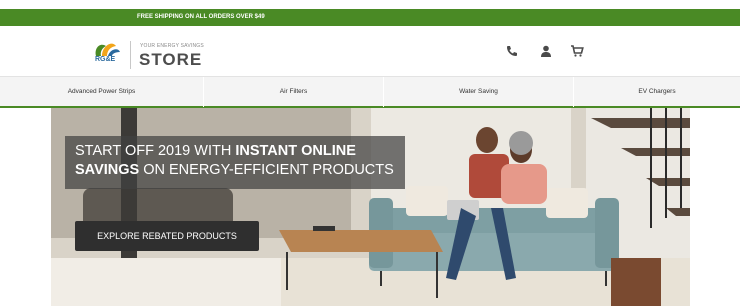 The width and height of the screenshot is (740, 306). I want to click on store-tagline: YOUR ENERGY SAVINGS, so click(172, 46).